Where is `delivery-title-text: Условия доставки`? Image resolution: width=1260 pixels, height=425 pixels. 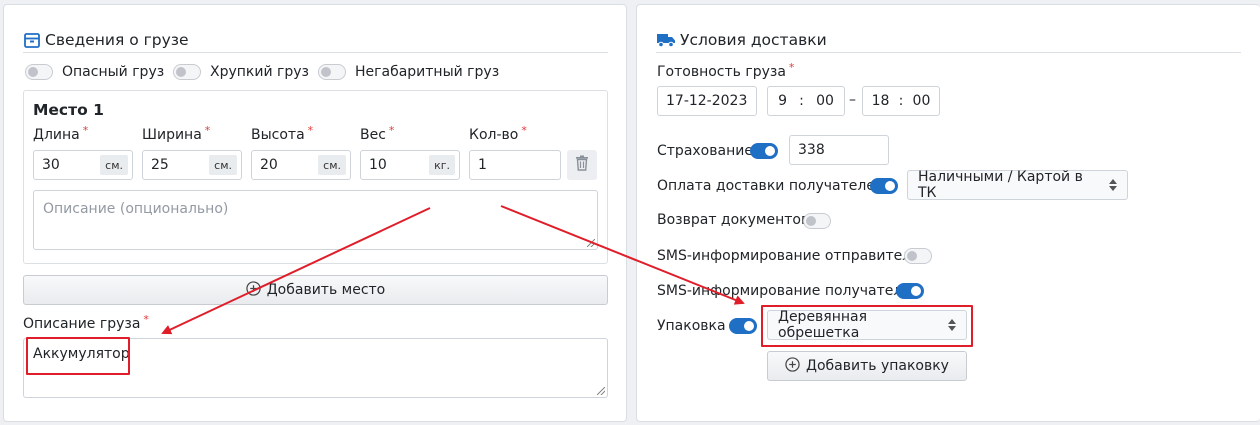
delivery-title-text: Условия доставки is located at coordinates (753, 39).